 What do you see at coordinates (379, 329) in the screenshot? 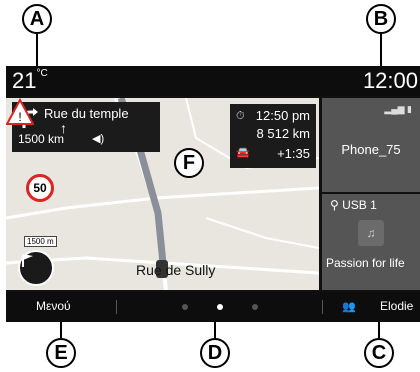
I see `callout-c-leader` at bounding box center [379, 329].